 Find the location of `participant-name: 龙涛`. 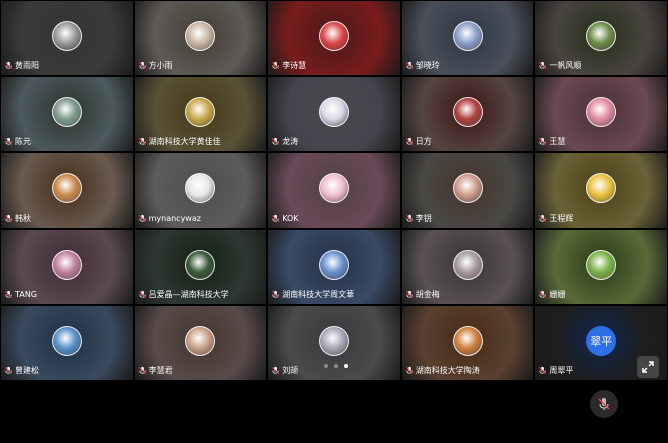

participant-name: 龙涛 is located at coordinates (290, 142).